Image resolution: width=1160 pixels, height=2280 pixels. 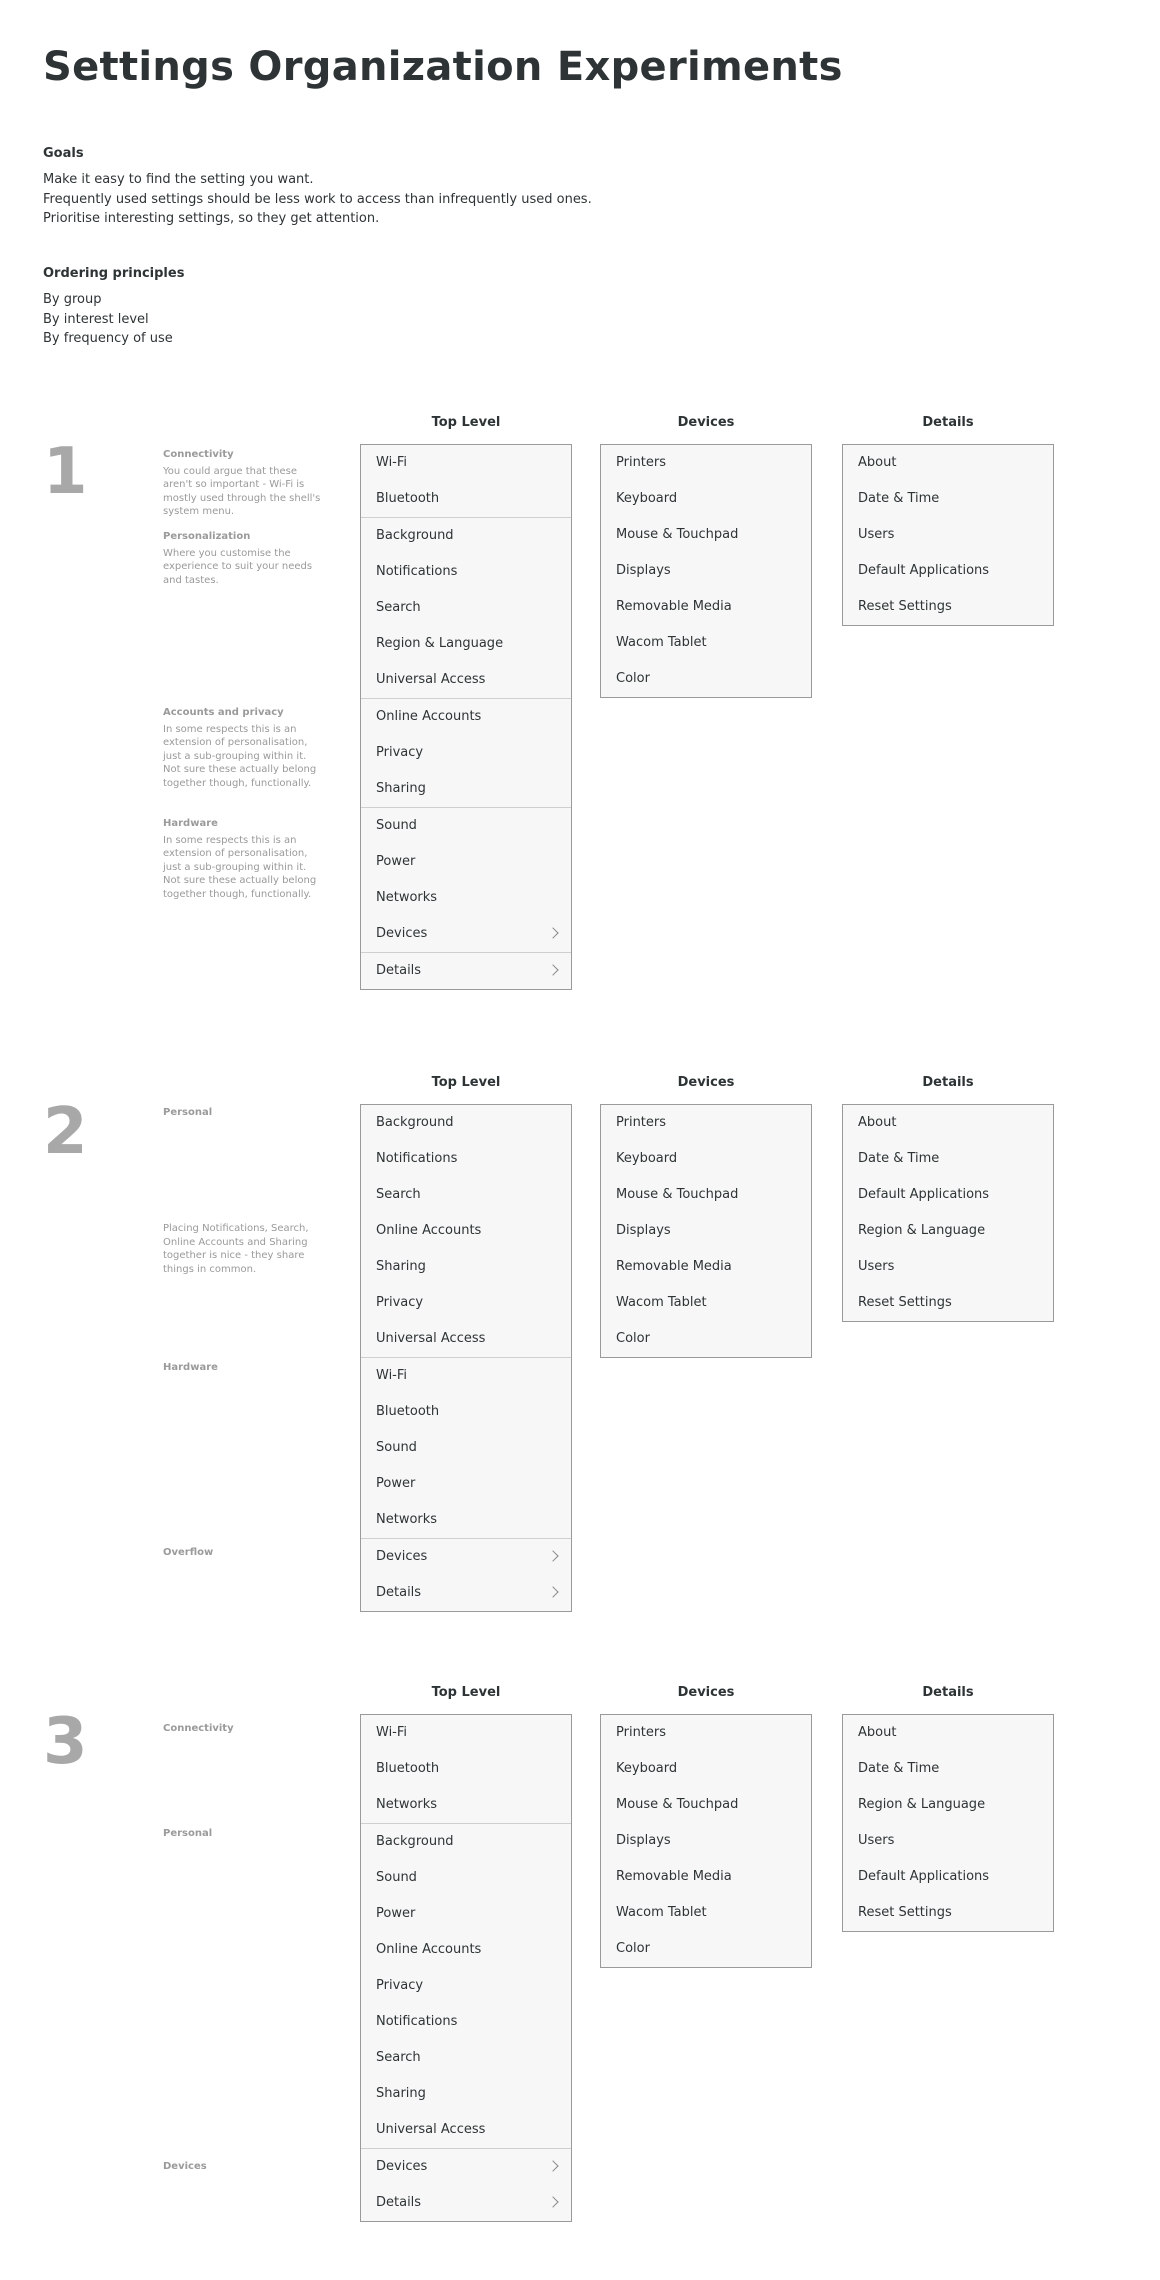 What do you see at coordinates (392, 462) in the screenshot?
I see `settings-row-label: Wi-Fi` at bounding box center [392, 462].